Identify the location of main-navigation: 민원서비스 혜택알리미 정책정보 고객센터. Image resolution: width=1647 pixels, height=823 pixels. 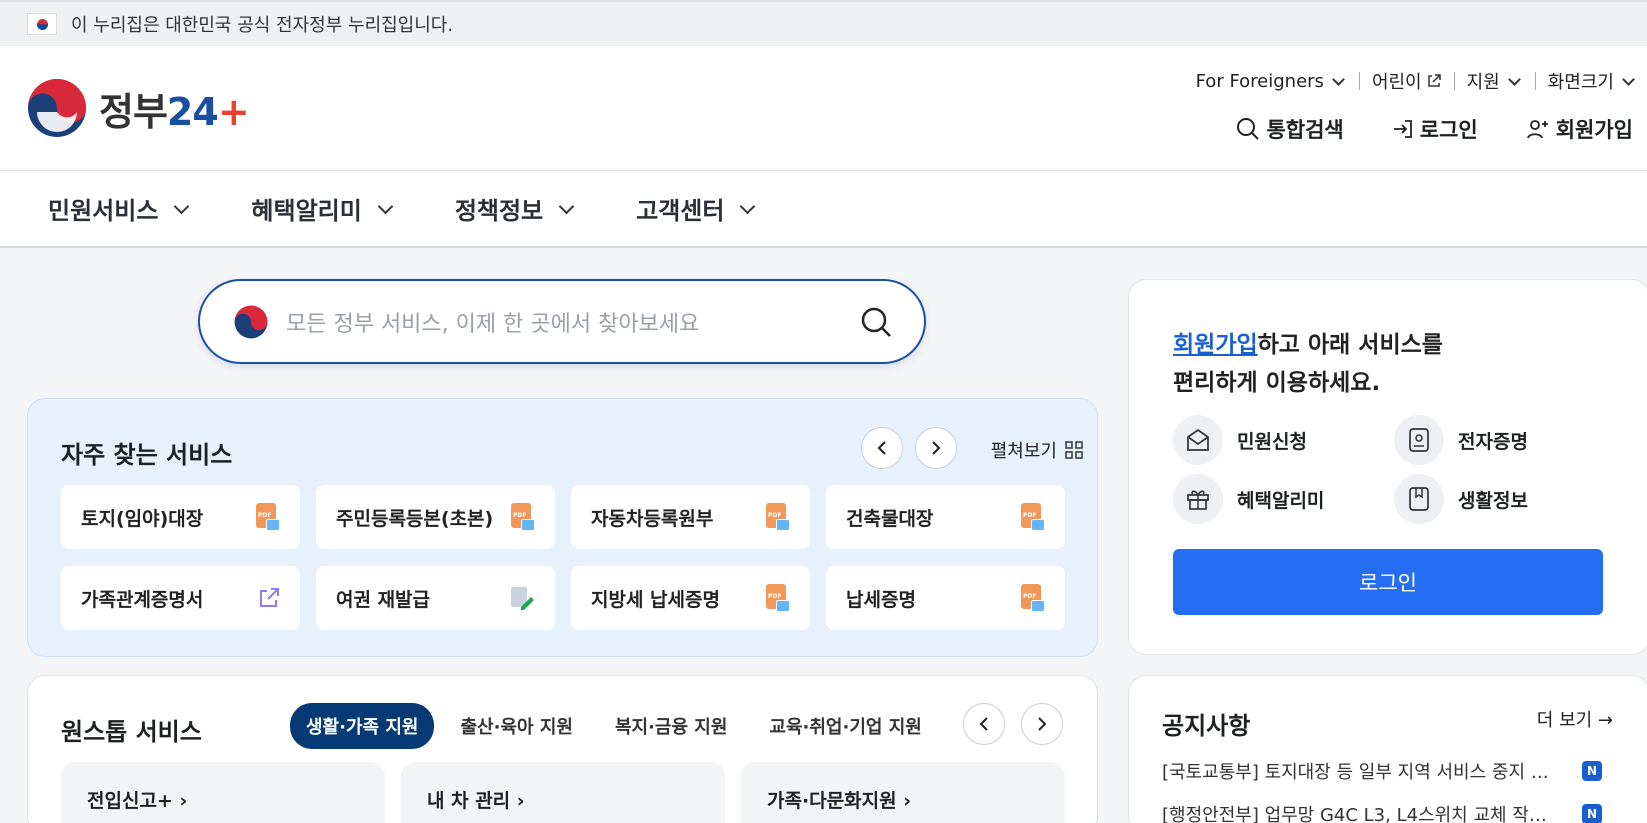
(823, 209).